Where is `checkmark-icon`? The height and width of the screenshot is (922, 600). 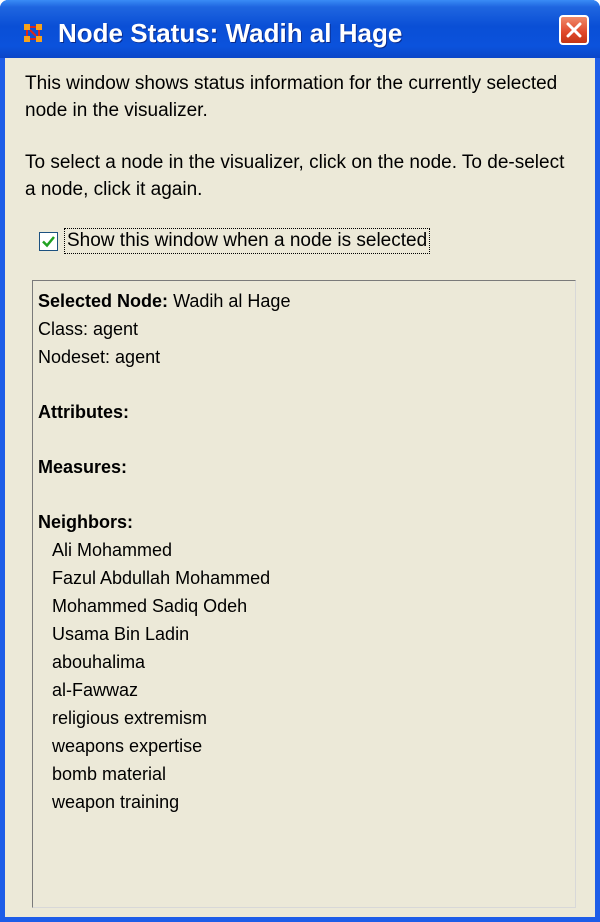 checkmark-icon is located at coordinates (48, 241).